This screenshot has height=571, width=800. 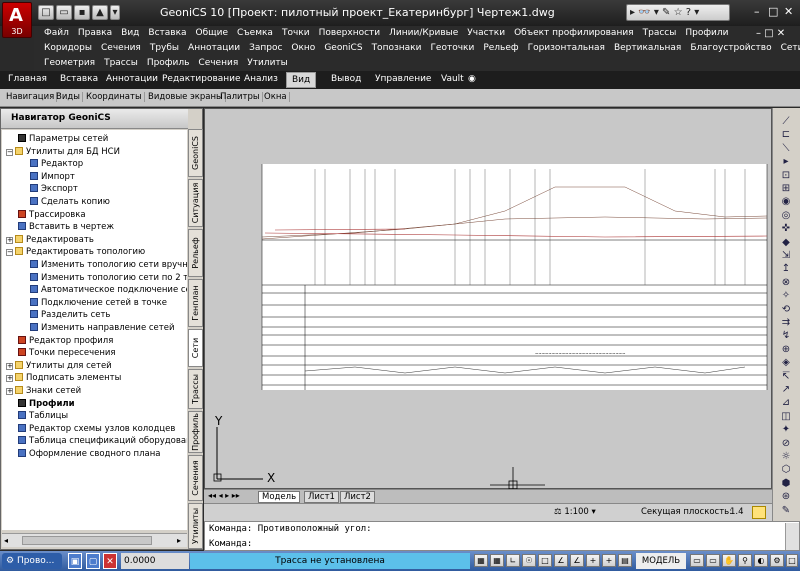 What do you see at coordinates (786, 122) in the screenshot?
I see `right-tool-0-icon: ⟋` at bounding box center [786, 122].